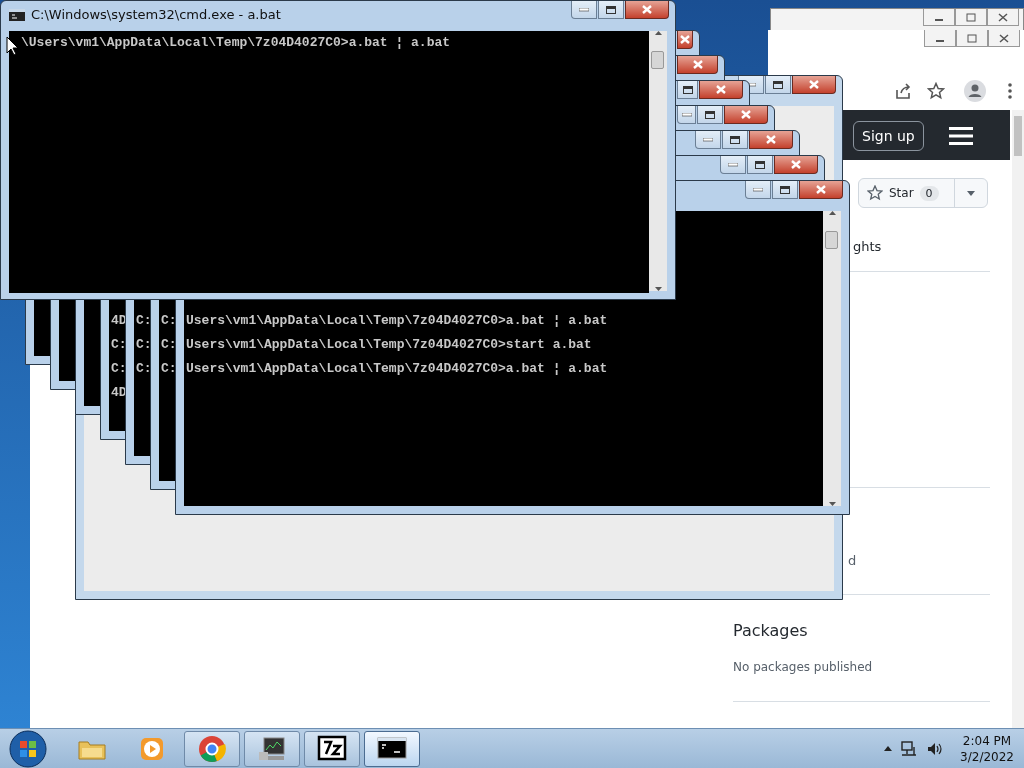  What do you see at coordinates (235, 43) in the screenshot?
I see `console-text: \Users\vm1\AppData\Local\Temp\7z04D4027C0>a.bat ¦ a.bat` at bounding box center [235, 43].